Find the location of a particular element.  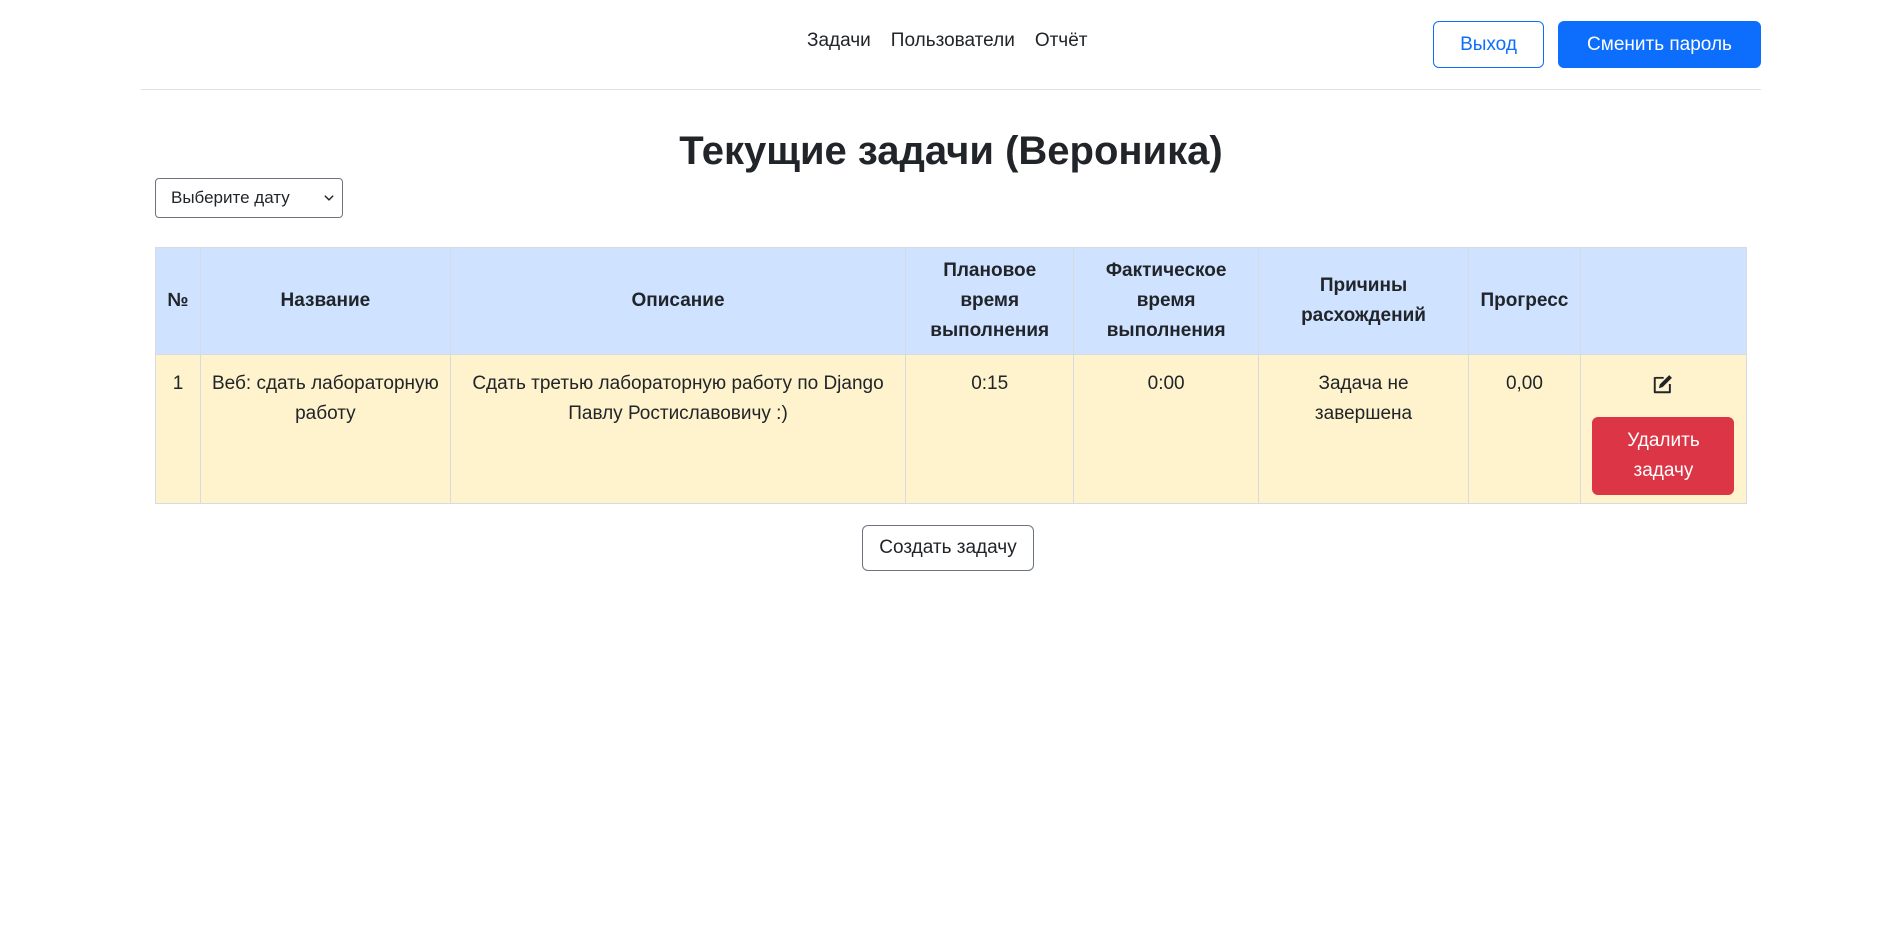

col-header-reasons: Причины расхождений is located at coordinates (1363, 301).